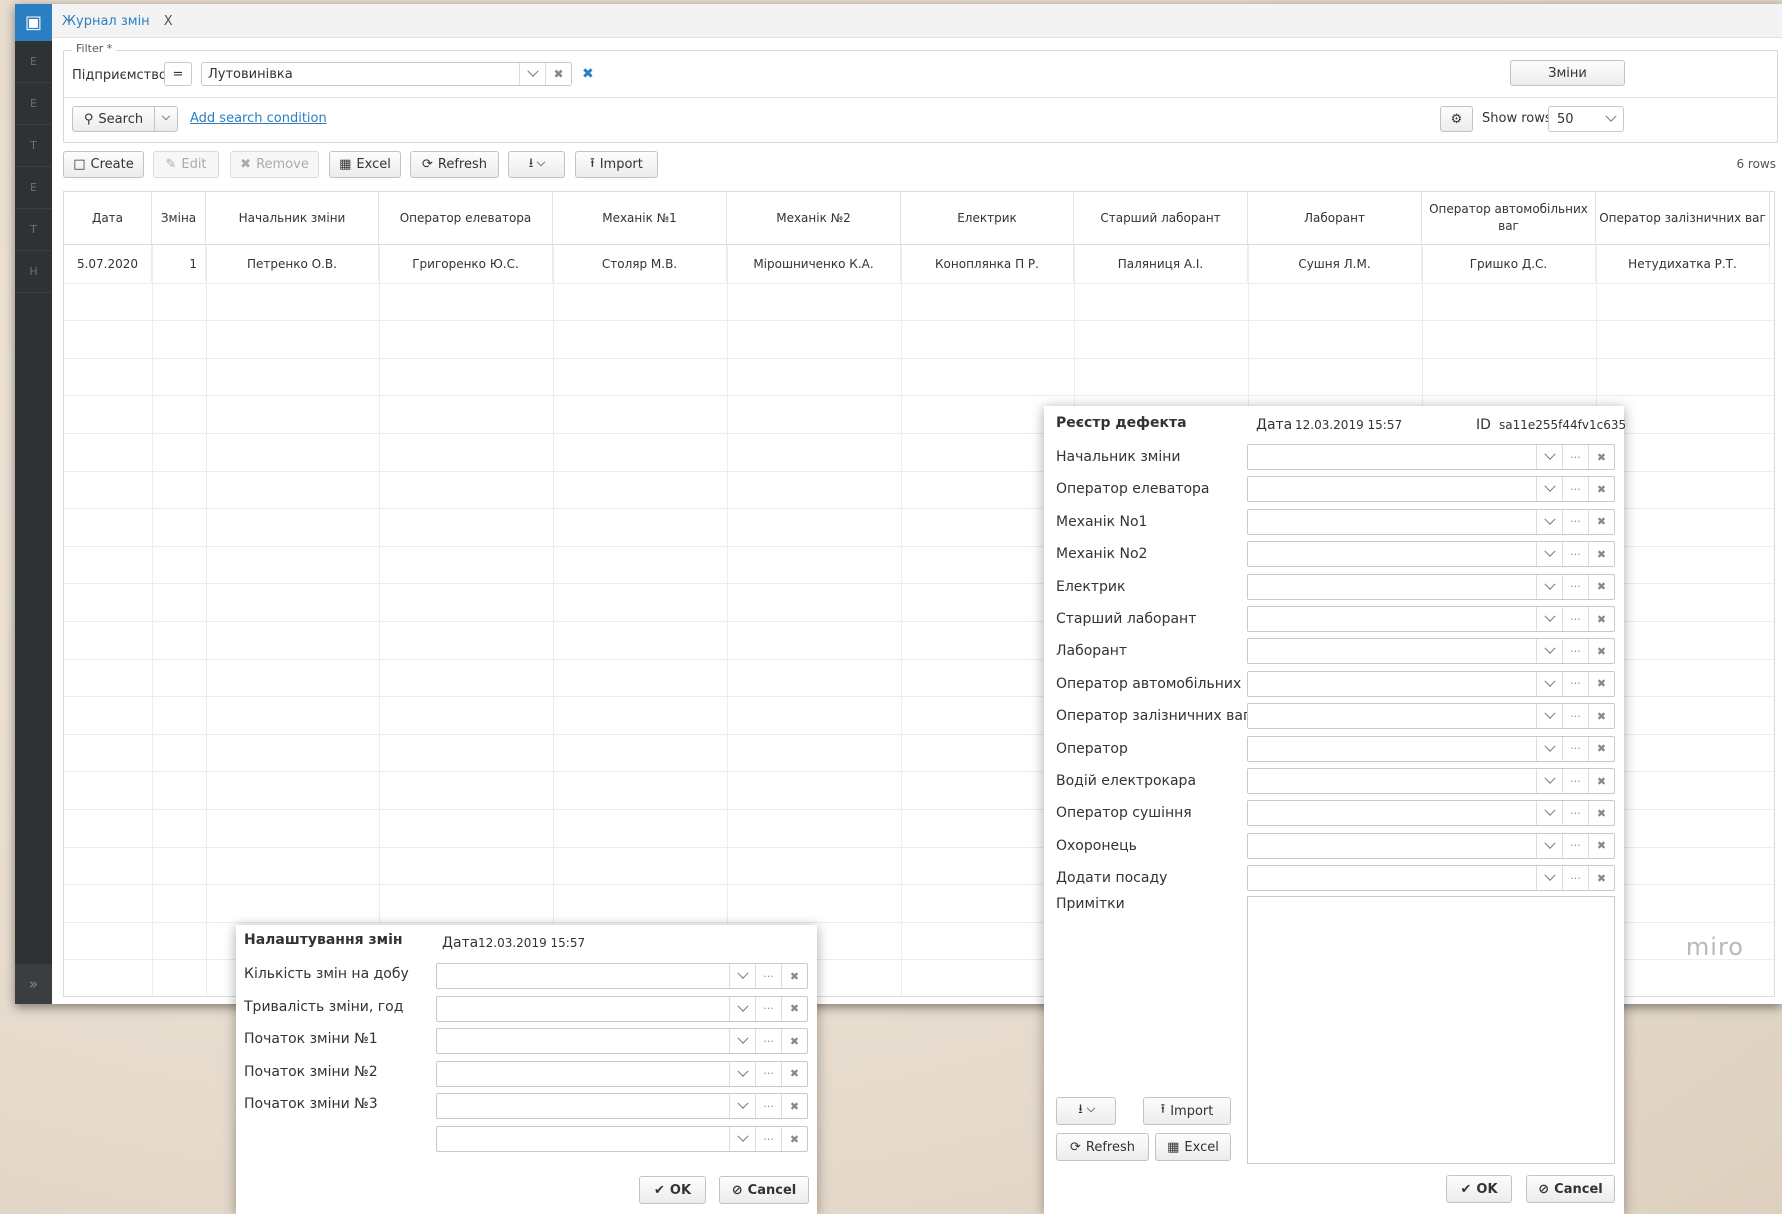 The width and height of the screenshot is (1782, 1214). What do you see at coordinates (178, 74) in the screenshot?
I see `filter-operator-select: =` at bounding box center [178, 74].